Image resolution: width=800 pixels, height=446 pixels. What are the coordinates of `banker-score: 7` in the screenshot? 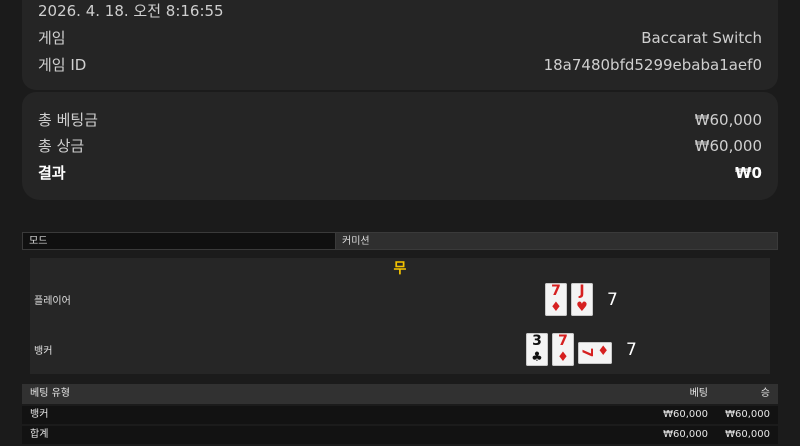 It's located at (631, 349).